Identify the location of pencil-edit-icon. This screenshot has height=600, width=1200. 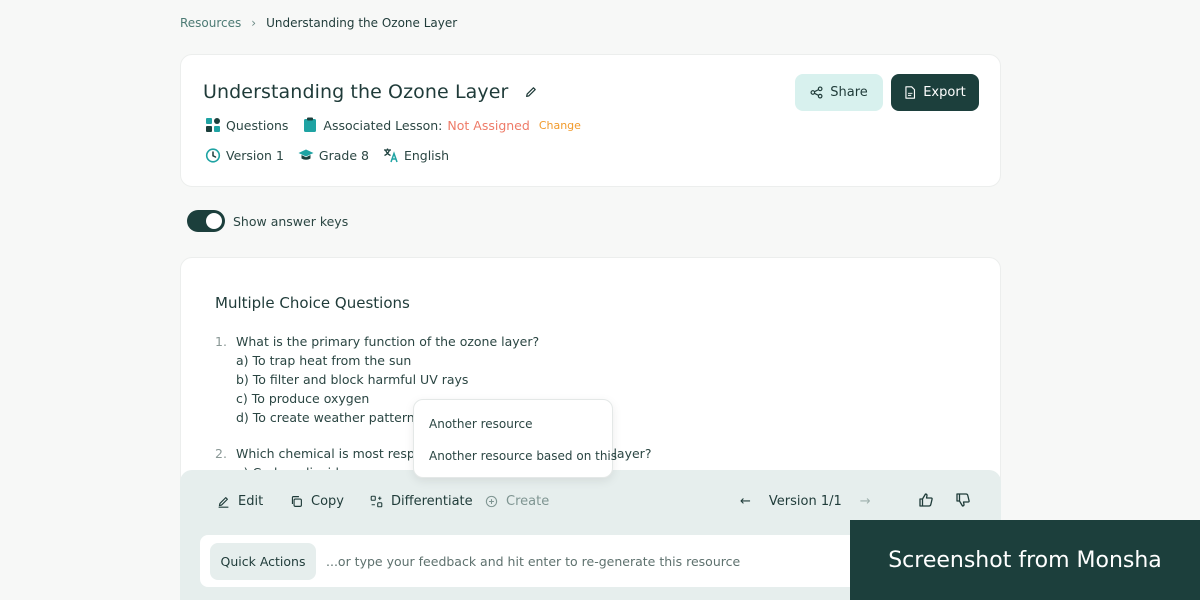
(531, 92).